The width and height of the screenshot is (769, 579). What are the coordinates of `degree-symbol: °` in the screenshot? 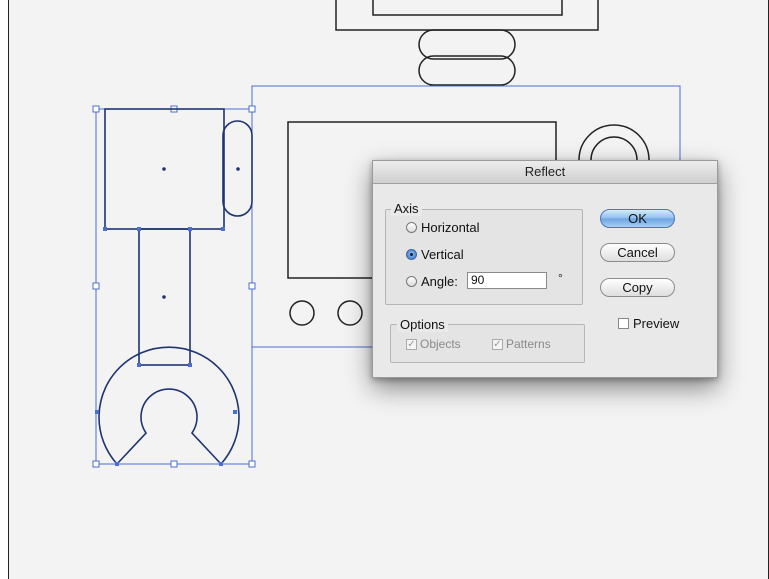 It's located at (560, 278).